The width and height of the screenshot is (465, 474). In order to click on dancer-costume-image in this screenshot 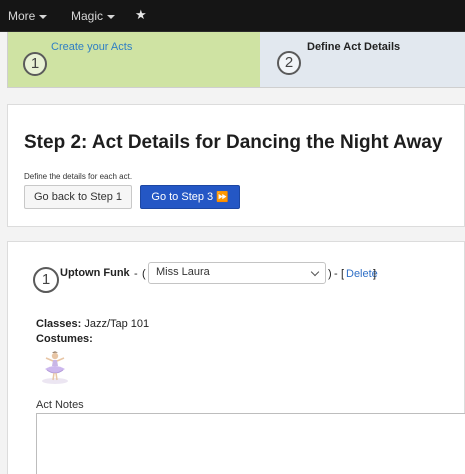, I will do `click(55, 367)`.